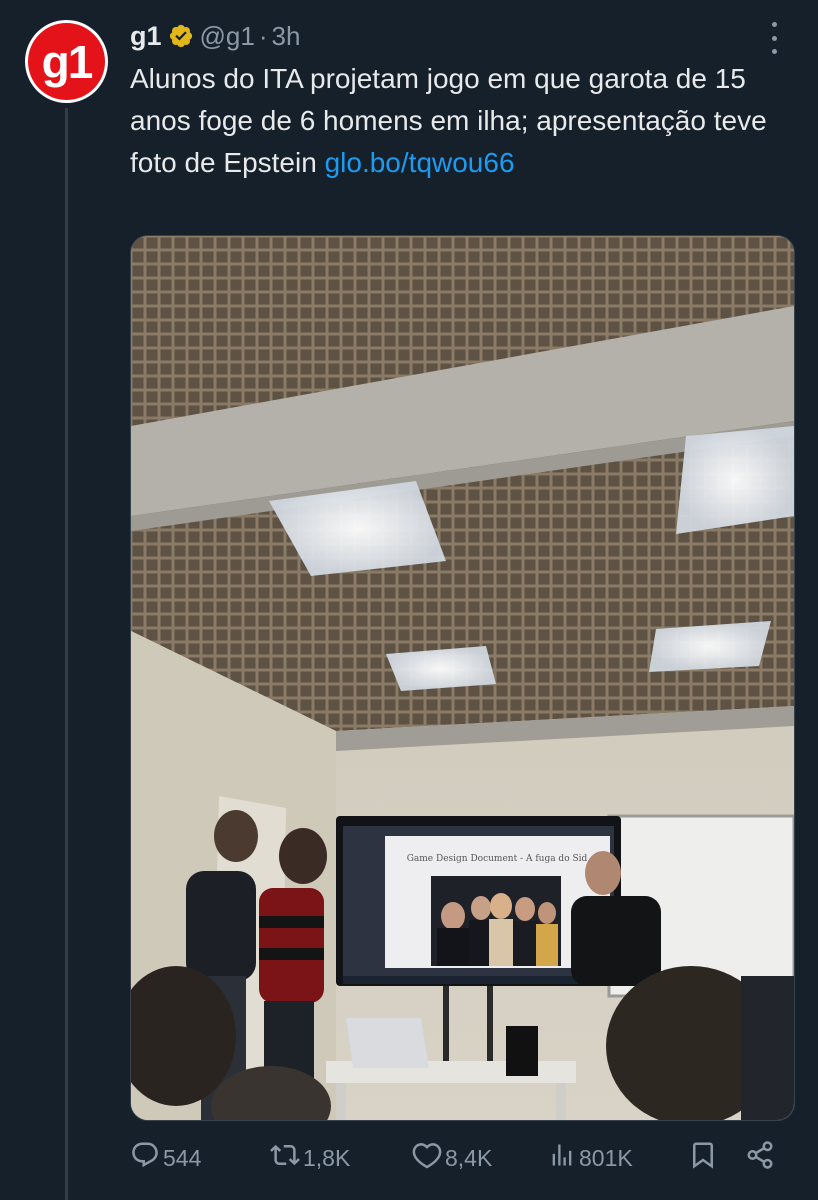 The width and height of the screenshot is (818, 1200). I want to click on views-icon, so click(563, 1158).